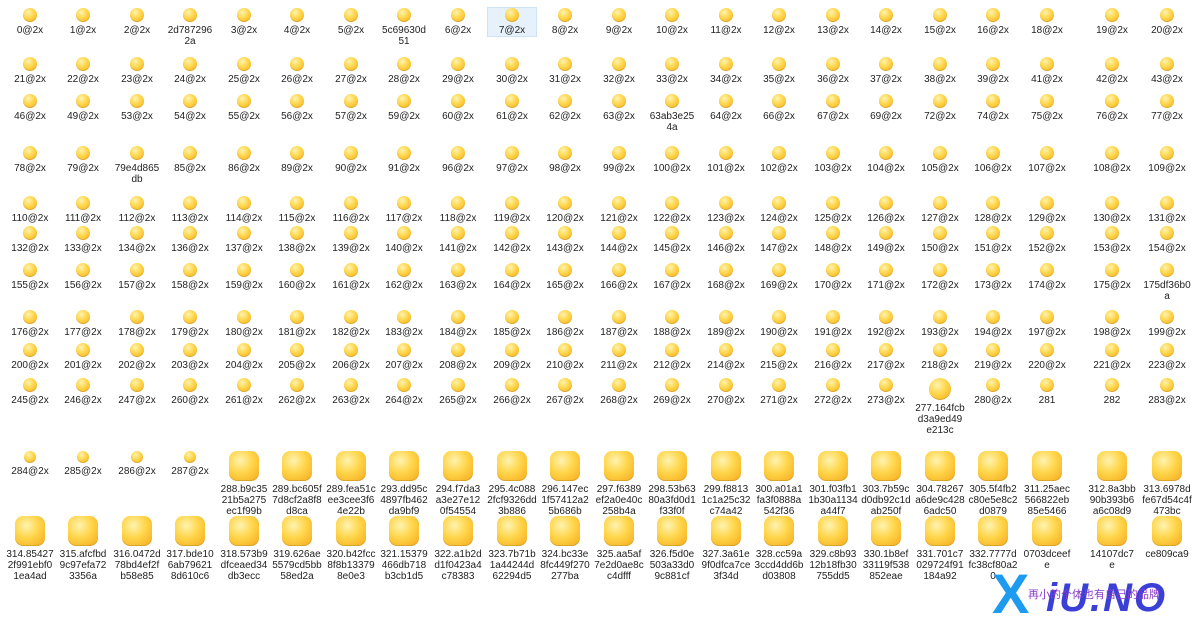  What do you see at coordinates (619, 549) in the screenshot?
I see `file-item: 325.aa5af7e2d0ae8cc4dfff` at bounding box center [619, 549].